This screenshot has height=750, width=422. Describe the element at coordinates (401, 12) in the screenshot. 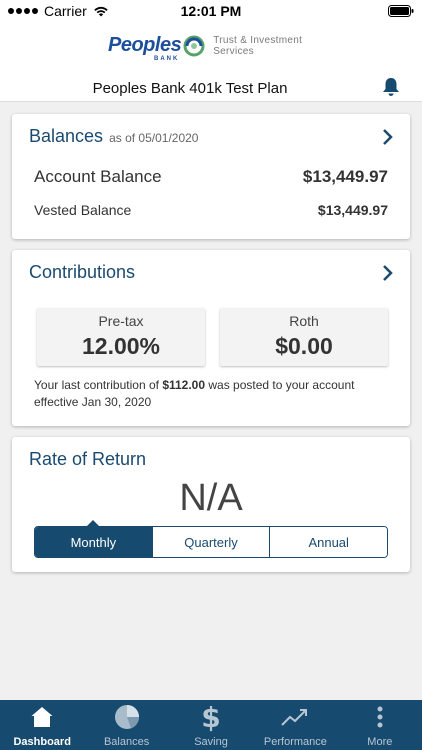

I see `battery-icon` at that location.